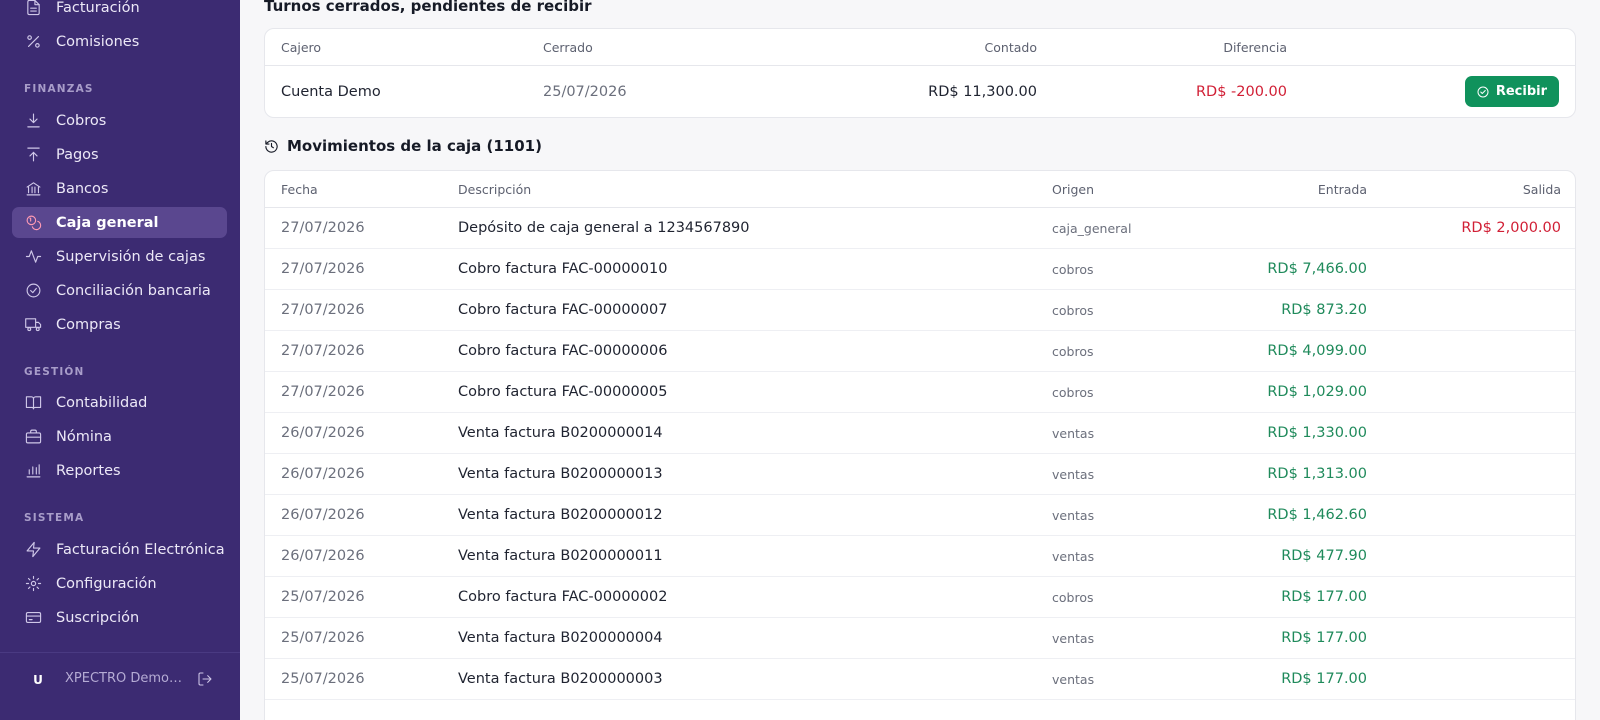 The width and height of the screenshot is (1600, 720). What do you see at coordinates (331, 92) in the screenshot?
I see `cajero-cell: Cuenta Demo` at bounding box center [331, 92].